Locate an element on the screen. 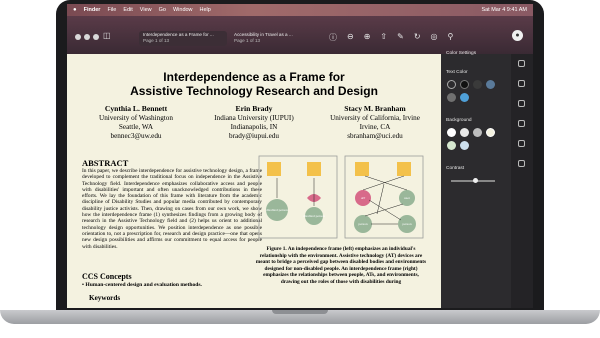 This screenshot has height=338, width=600. zoom-window-button is located at coordinates (96, 37).